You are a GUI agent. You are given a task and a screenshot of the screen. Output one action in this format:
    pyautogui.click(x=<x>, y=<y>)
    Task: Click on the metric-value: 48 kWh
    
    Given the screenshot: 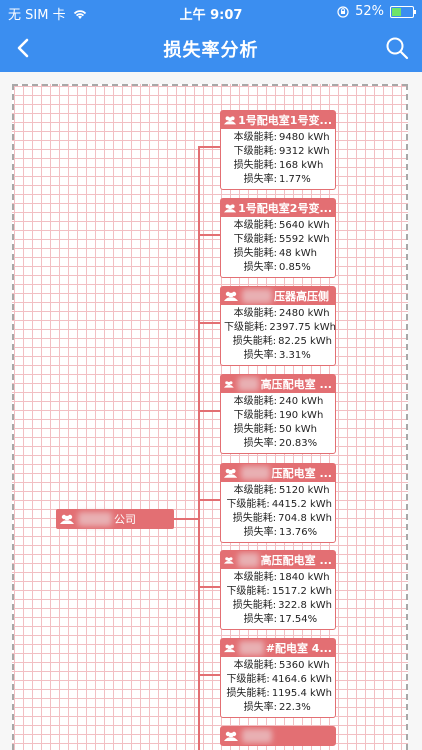 What is the action you would take?
    pyautogui.click(x=298, y=253)
    